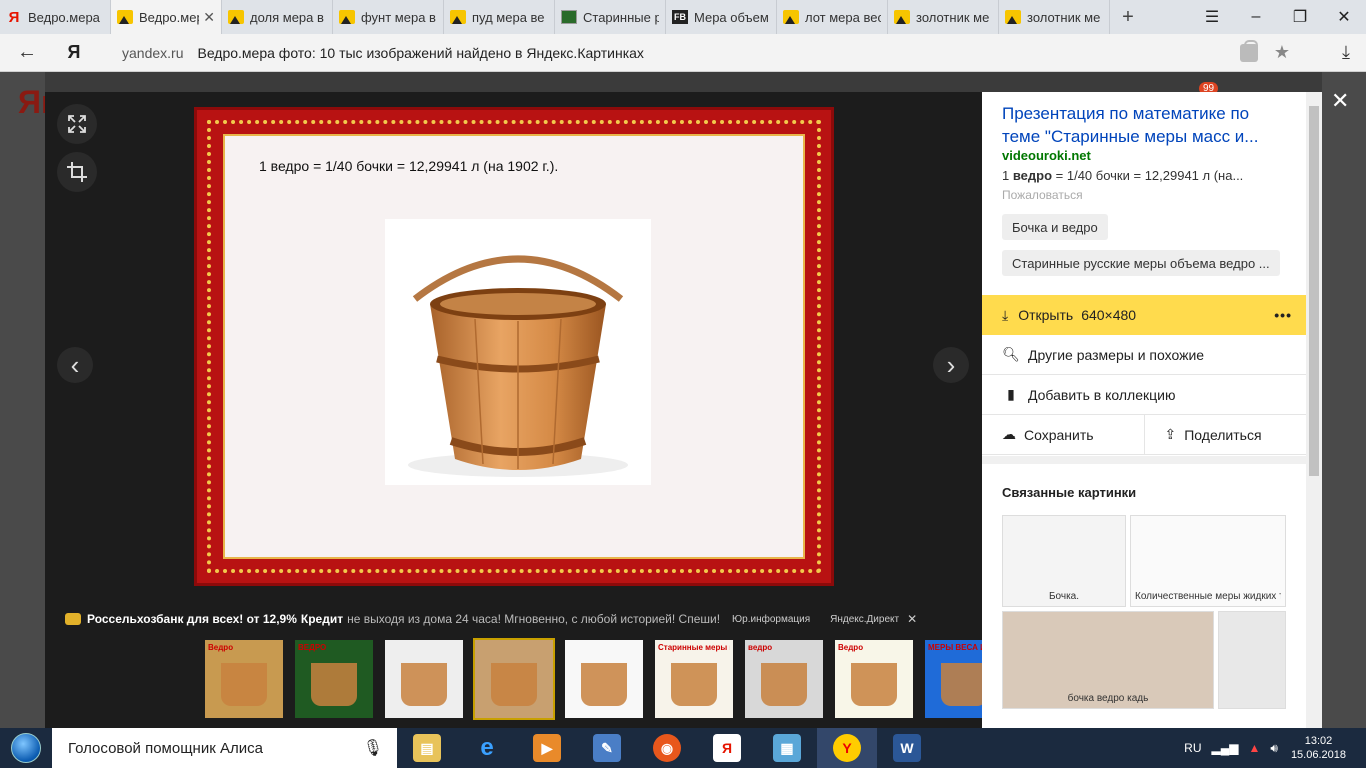 This screenshot has width=1366, height=768. I want to click on taskbar-media: ▶, so click(547, 748).